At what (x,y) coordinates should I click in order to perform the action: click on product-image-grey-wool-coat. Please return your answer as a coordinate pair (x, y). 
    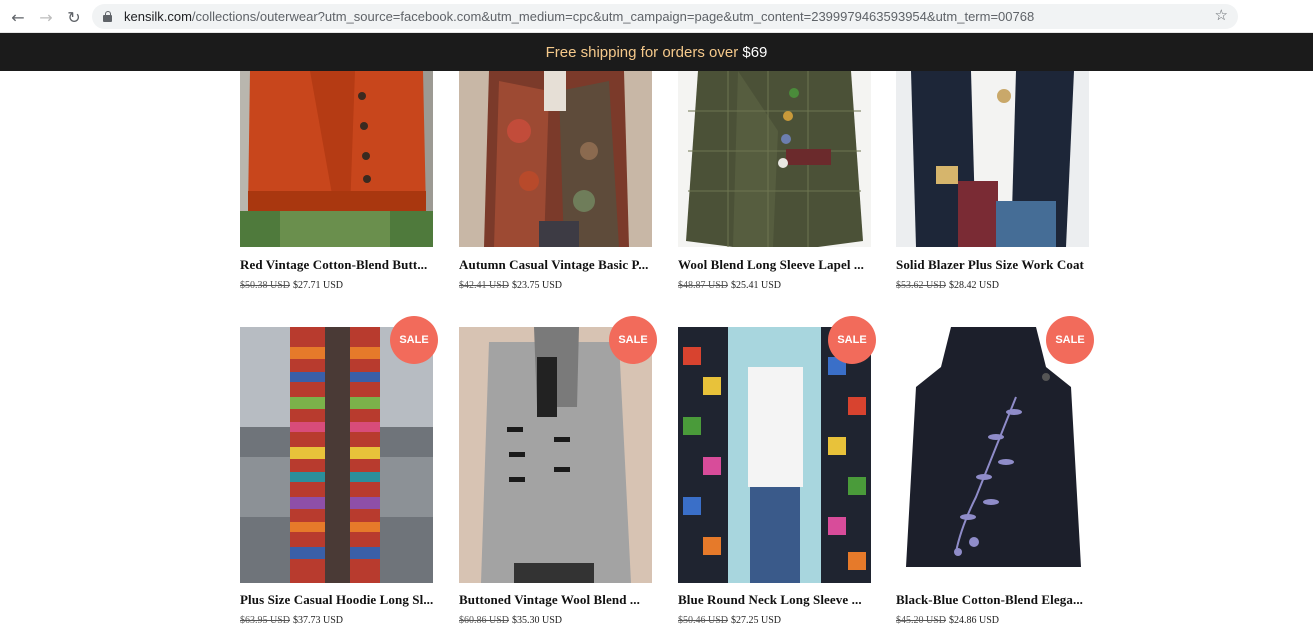
    Looking at the image, I should click on (555, 455).